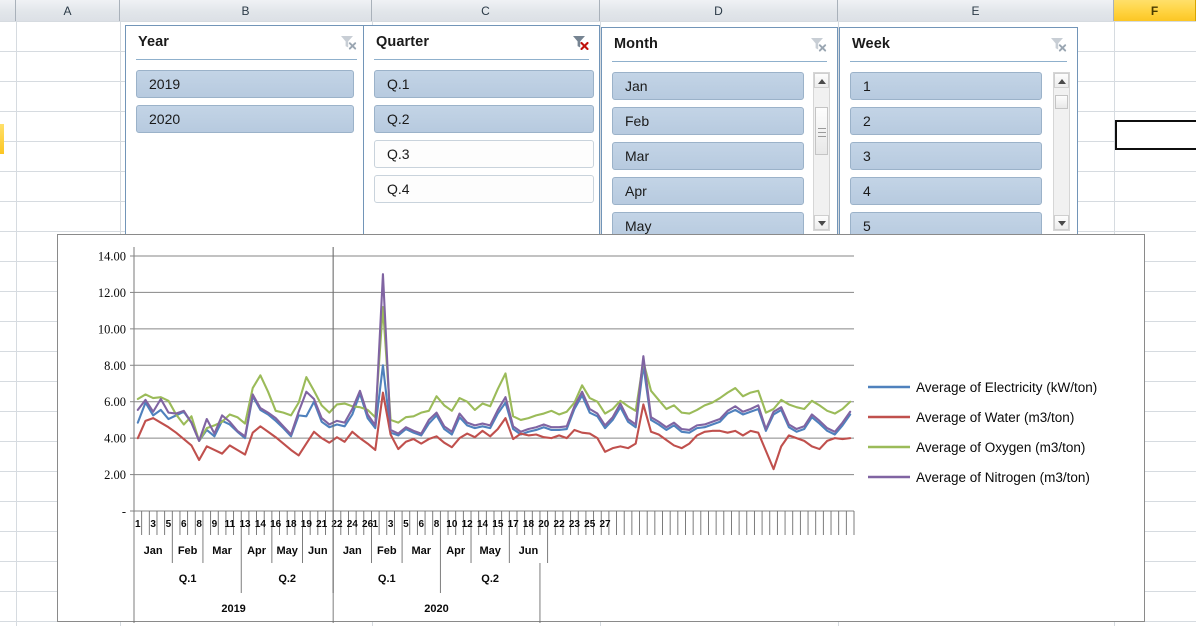 This screenshot has width=1196, height=626. What do you see at coordinates (484, 189) in the screenshot?
I see `slicer-item-quarter-q.4: Q.4` at bounding box center [484, 189].